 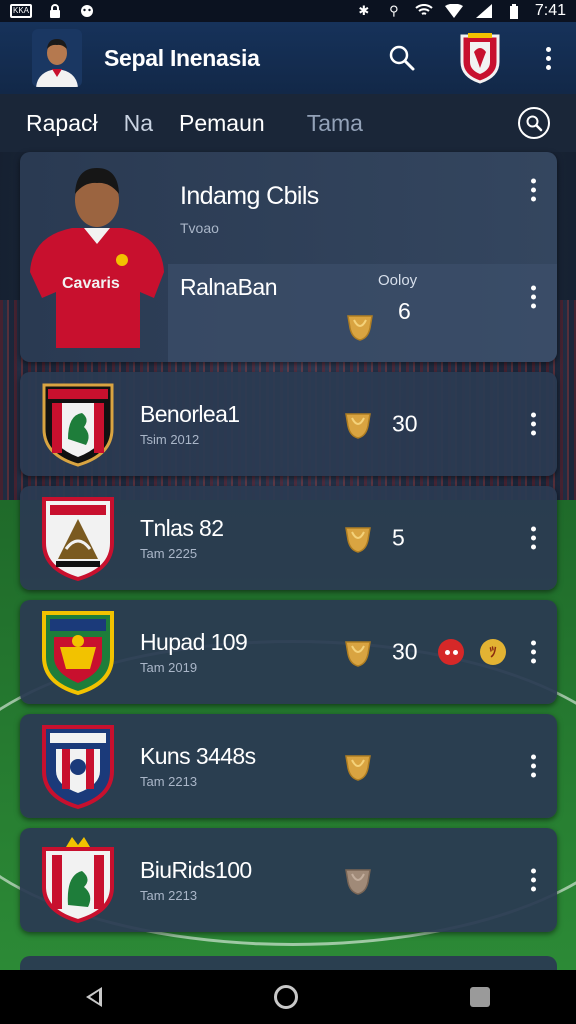 I want to click on team-name: Tnlas 82, so click(x=182, y=528).